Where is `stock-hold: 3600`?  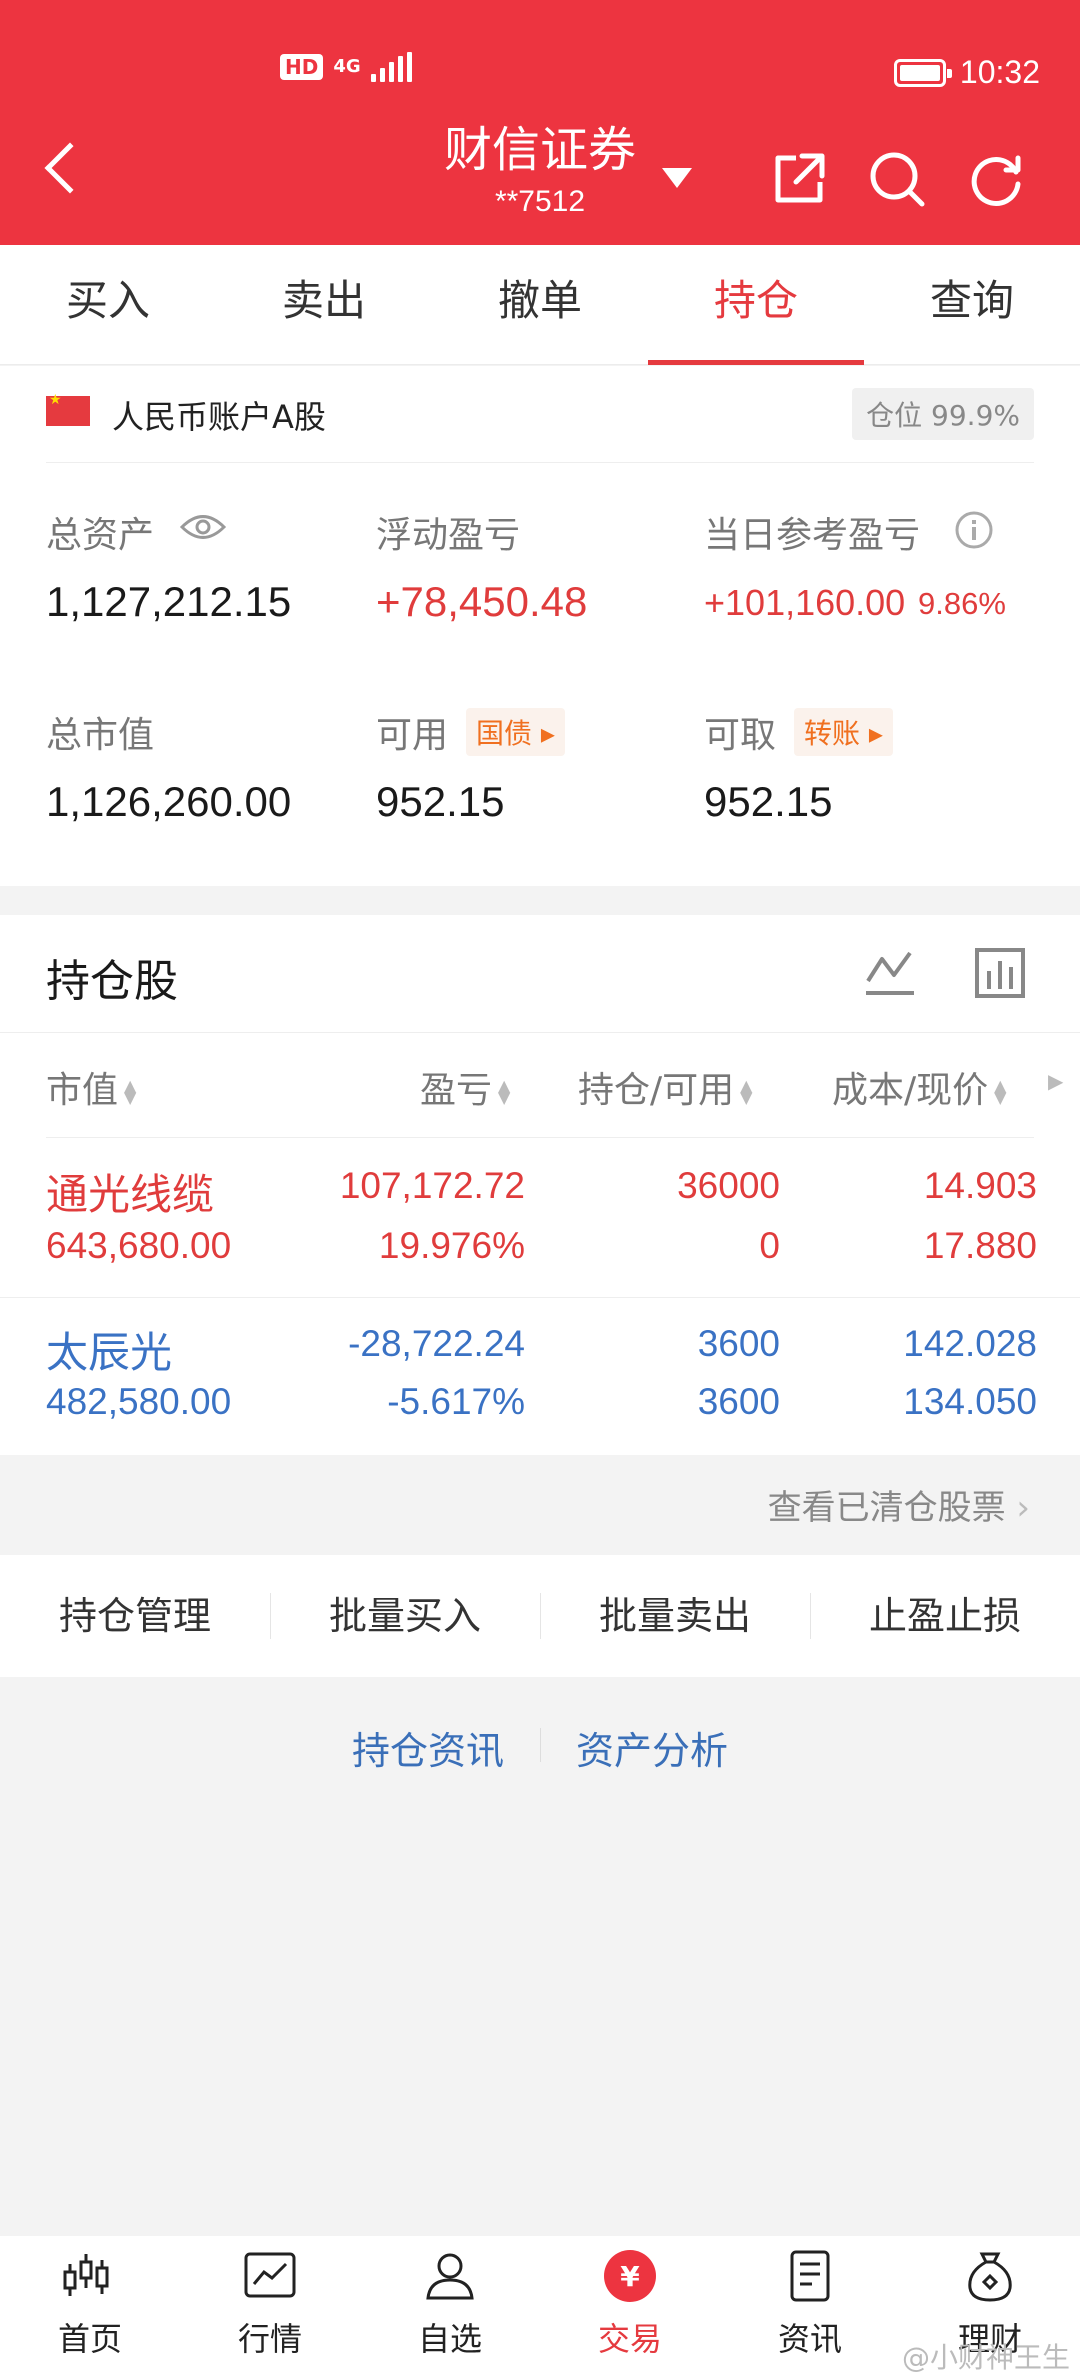 stock-hold: 3600 is located at coordinates (738, 1343).